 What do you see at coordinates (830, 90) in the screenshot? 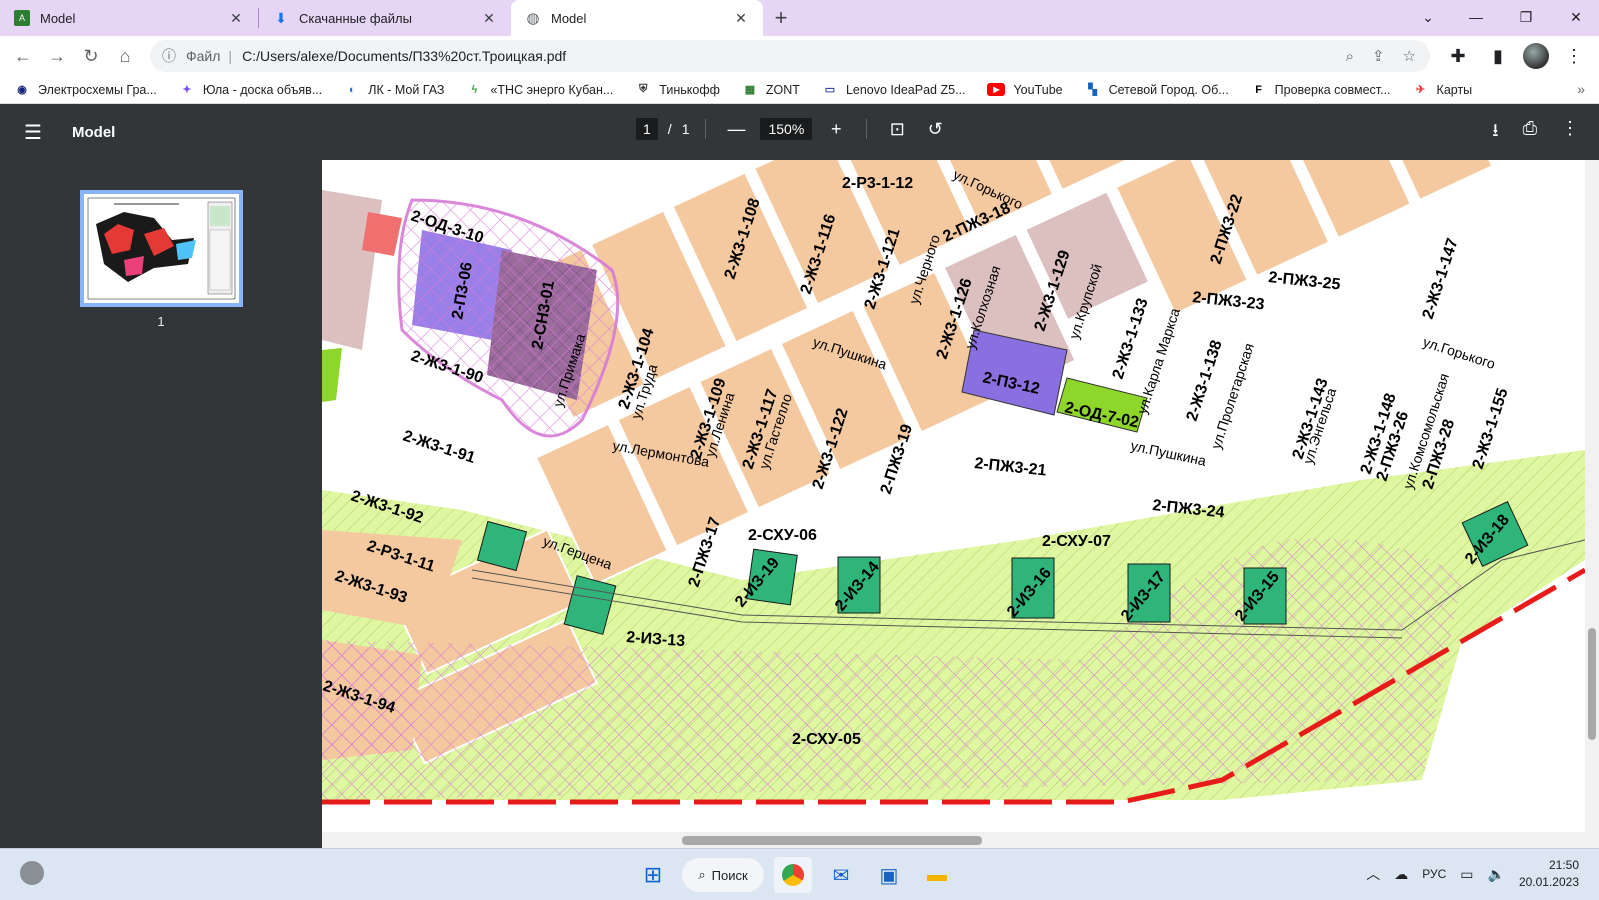
I see `laptop-icon: ▭` at bounding box center [830, 90].